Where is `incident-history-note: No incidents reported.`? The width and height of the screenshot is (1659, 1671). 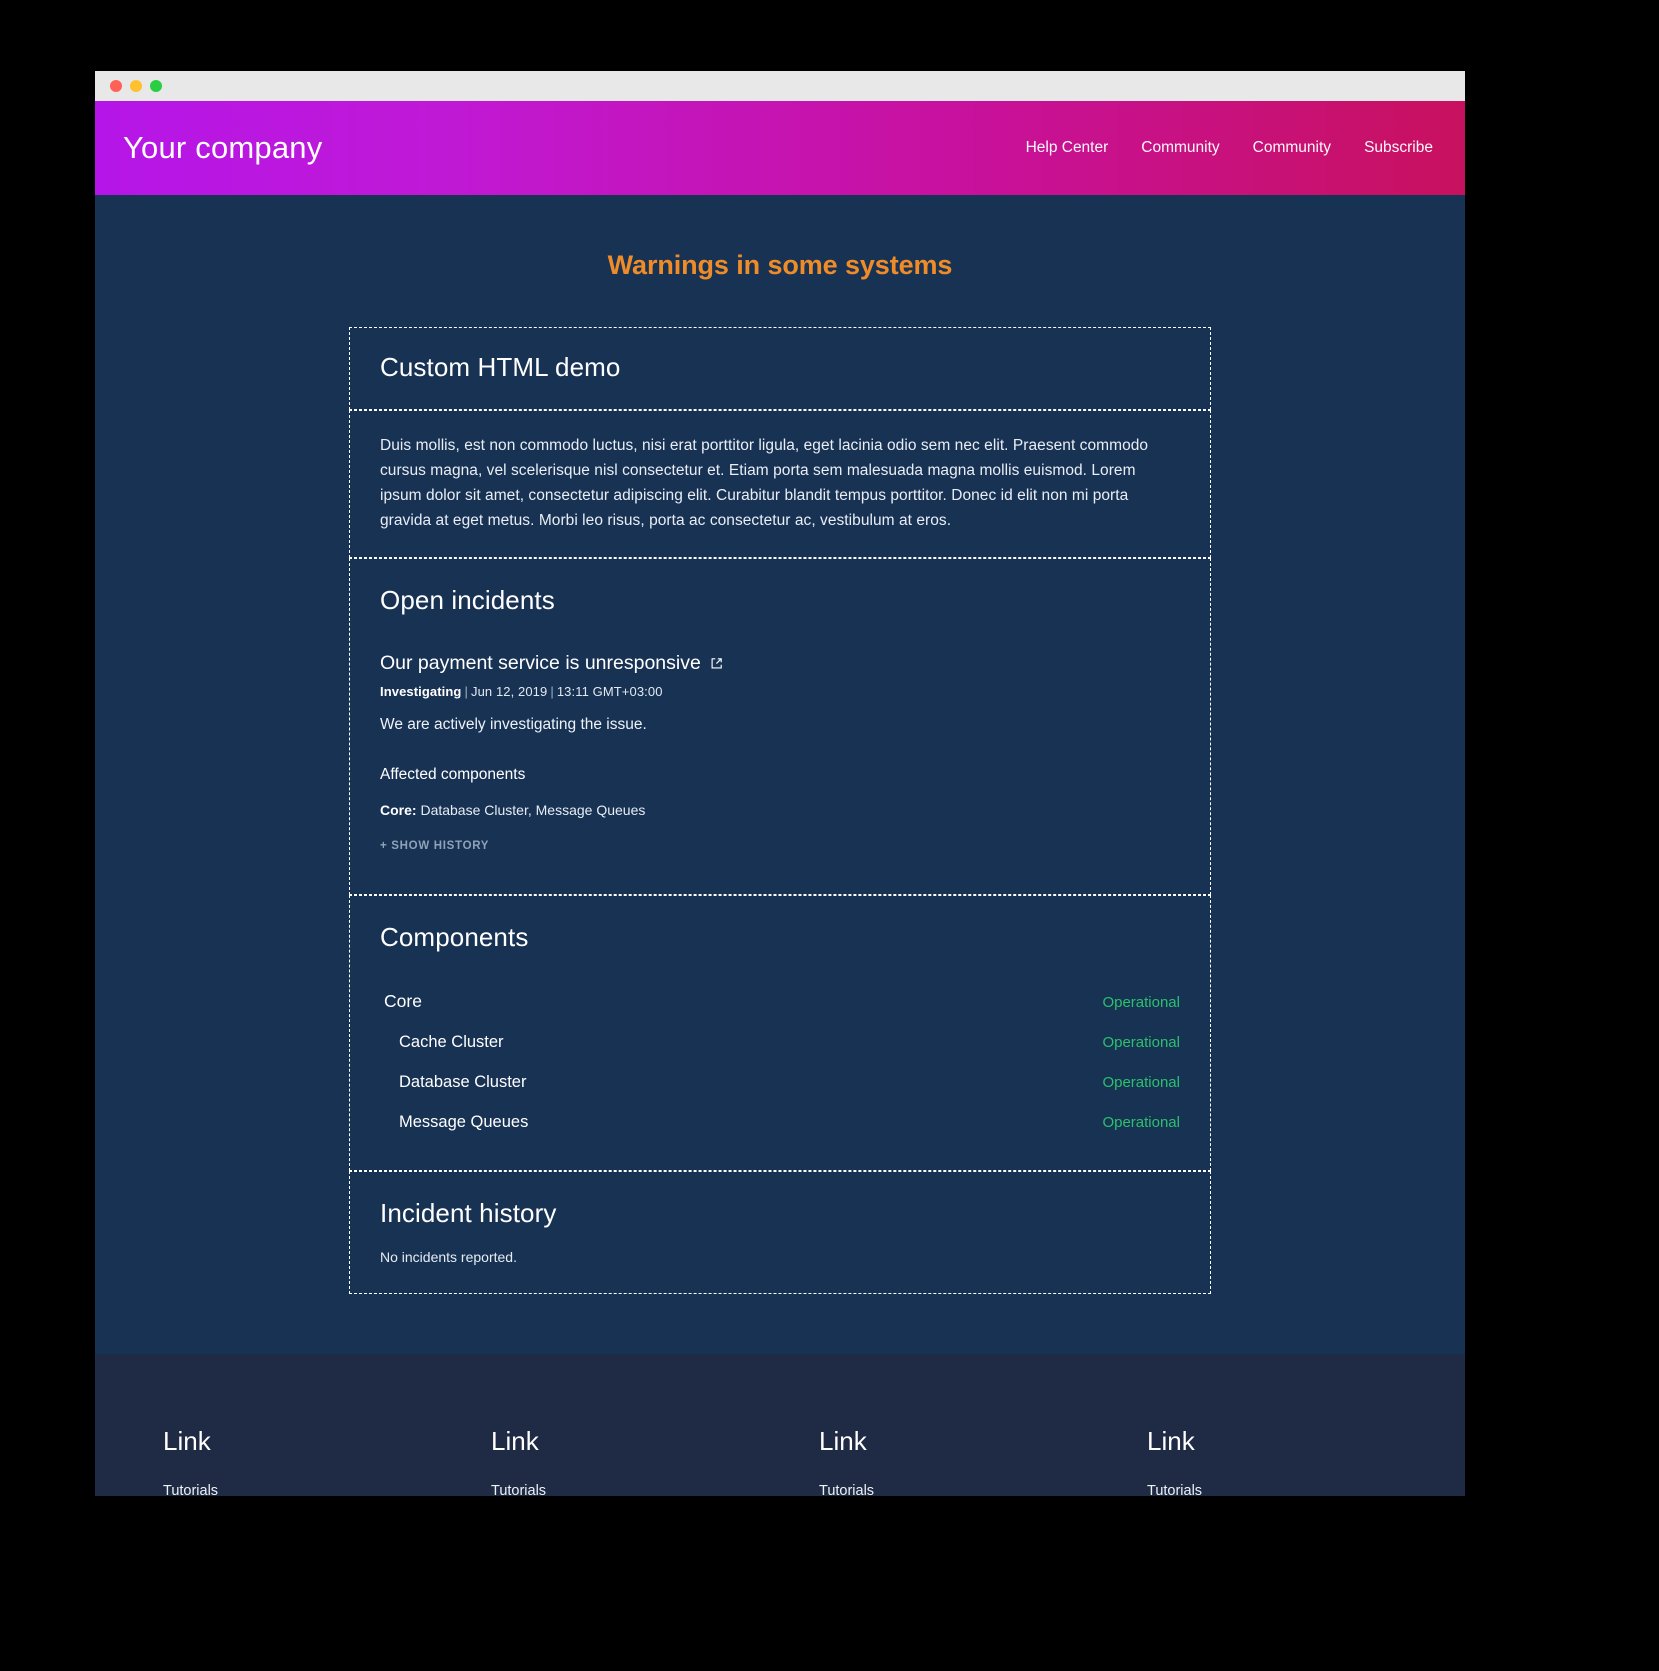
incident-history-note: No incidents reported. is located at coordinates (448, 1257).